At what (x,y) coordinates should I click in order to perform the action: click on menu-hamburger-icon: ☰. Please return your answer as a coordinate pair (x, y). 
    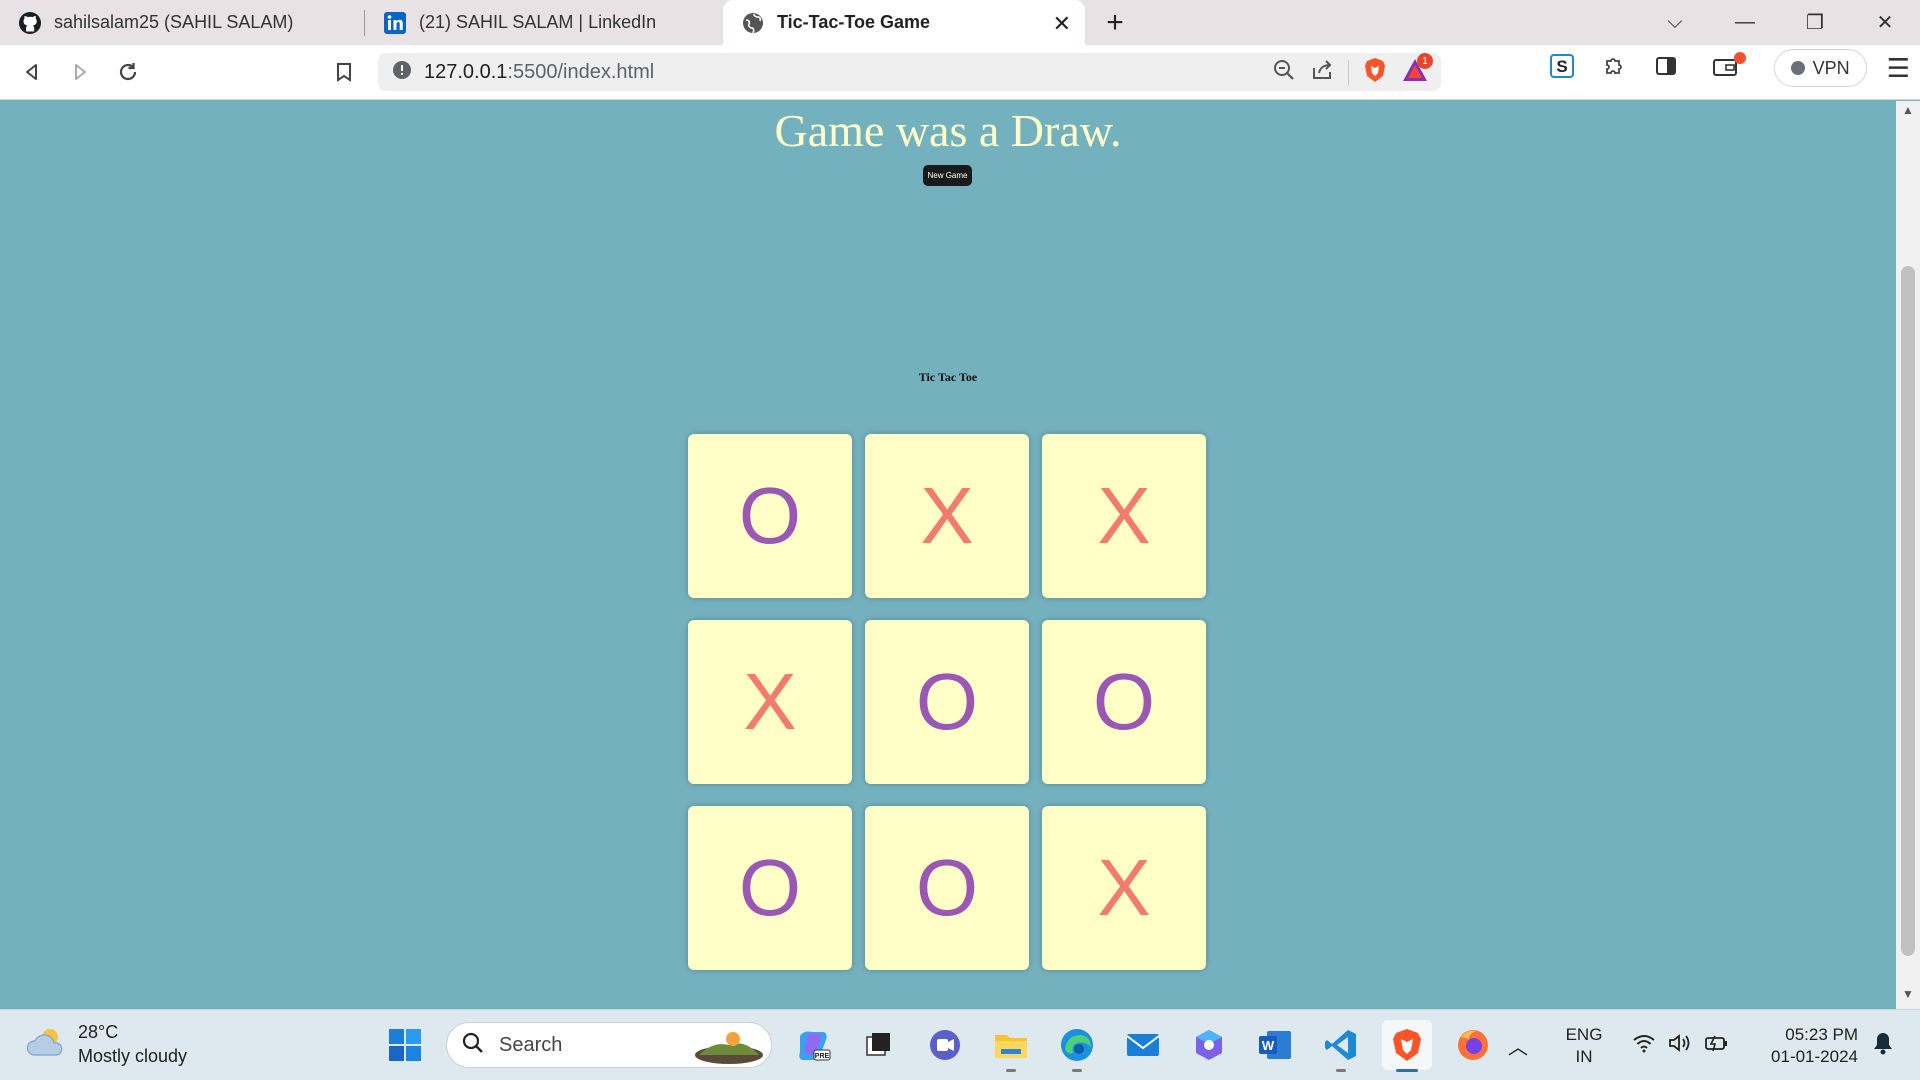
    Looking at the image, I should click on (1898, 68).